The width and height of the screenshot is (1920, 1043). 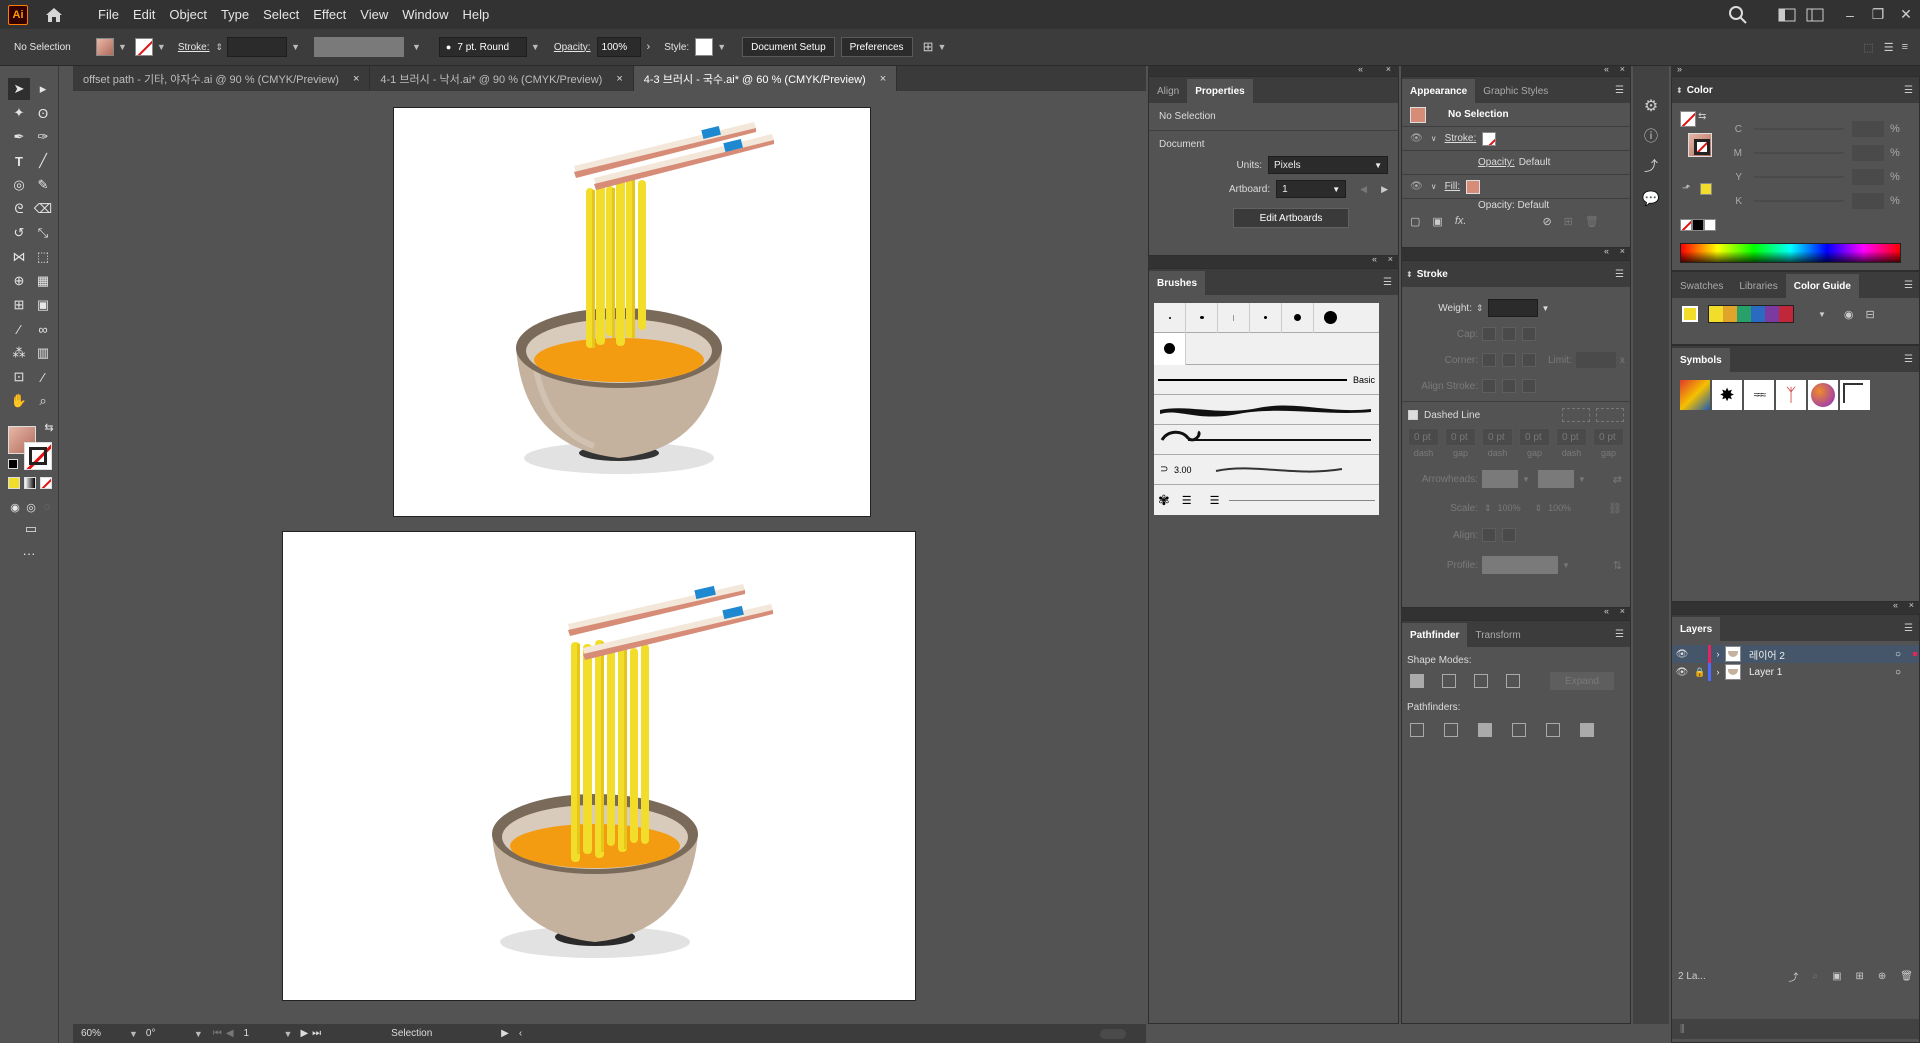 I want to click on end-arrowhead-dropdown, so click(x=1555, y=479).